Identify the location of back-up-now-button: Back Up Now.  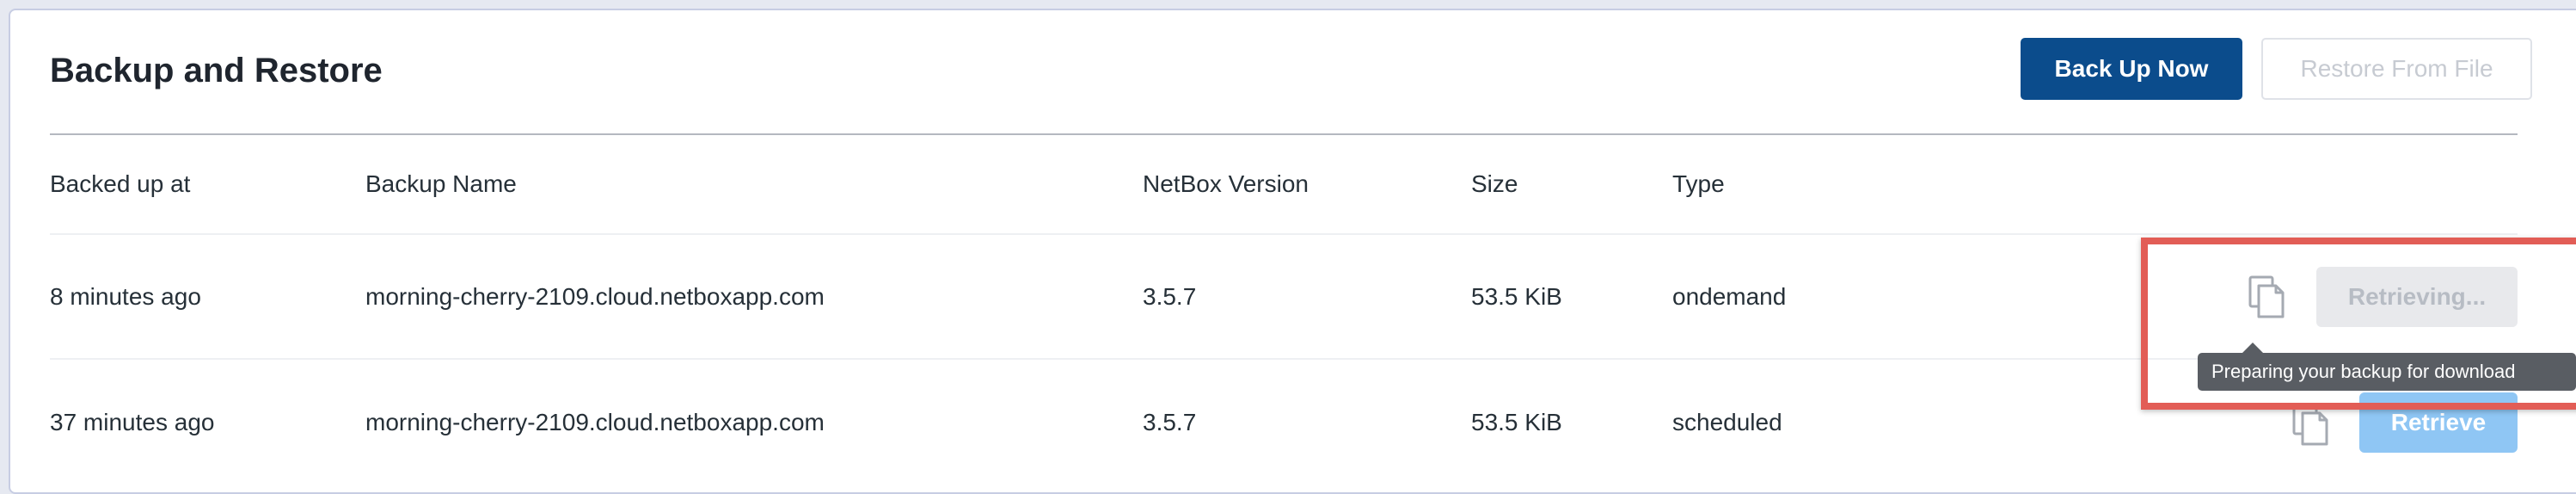
(2131, 69).